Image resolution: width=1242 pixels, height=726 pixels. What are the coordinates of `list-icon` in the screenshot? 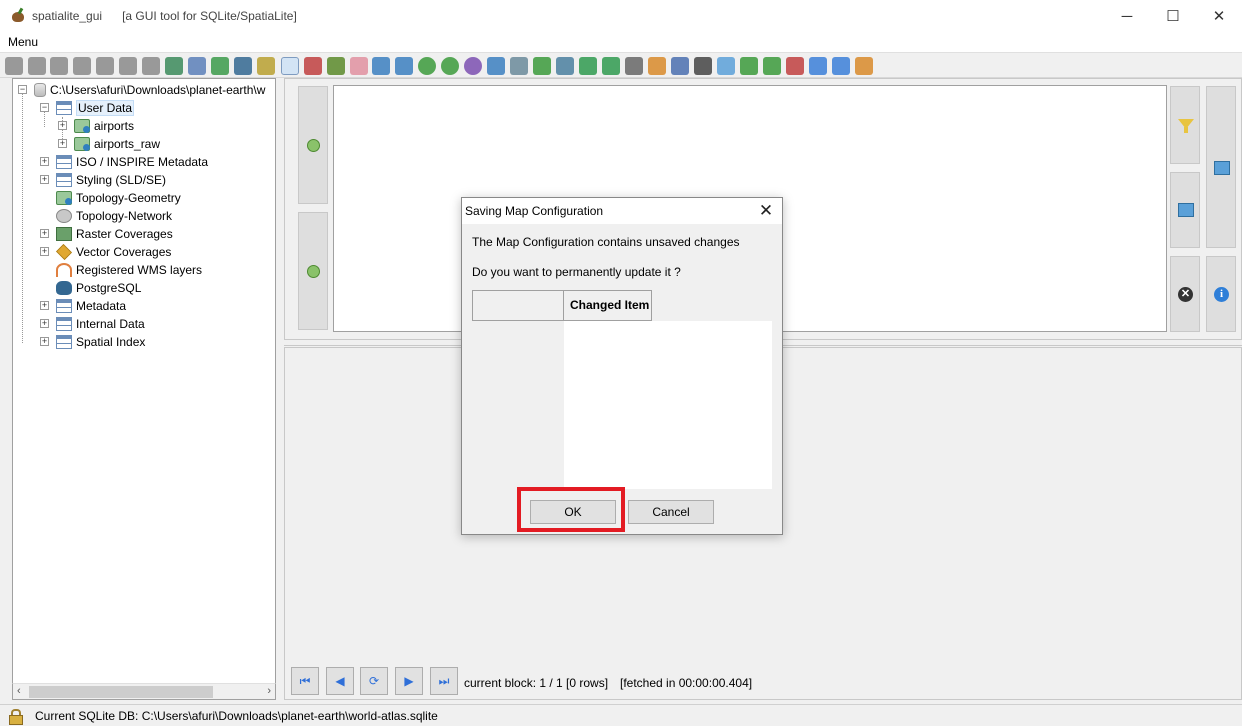 It's located at (703, 66).